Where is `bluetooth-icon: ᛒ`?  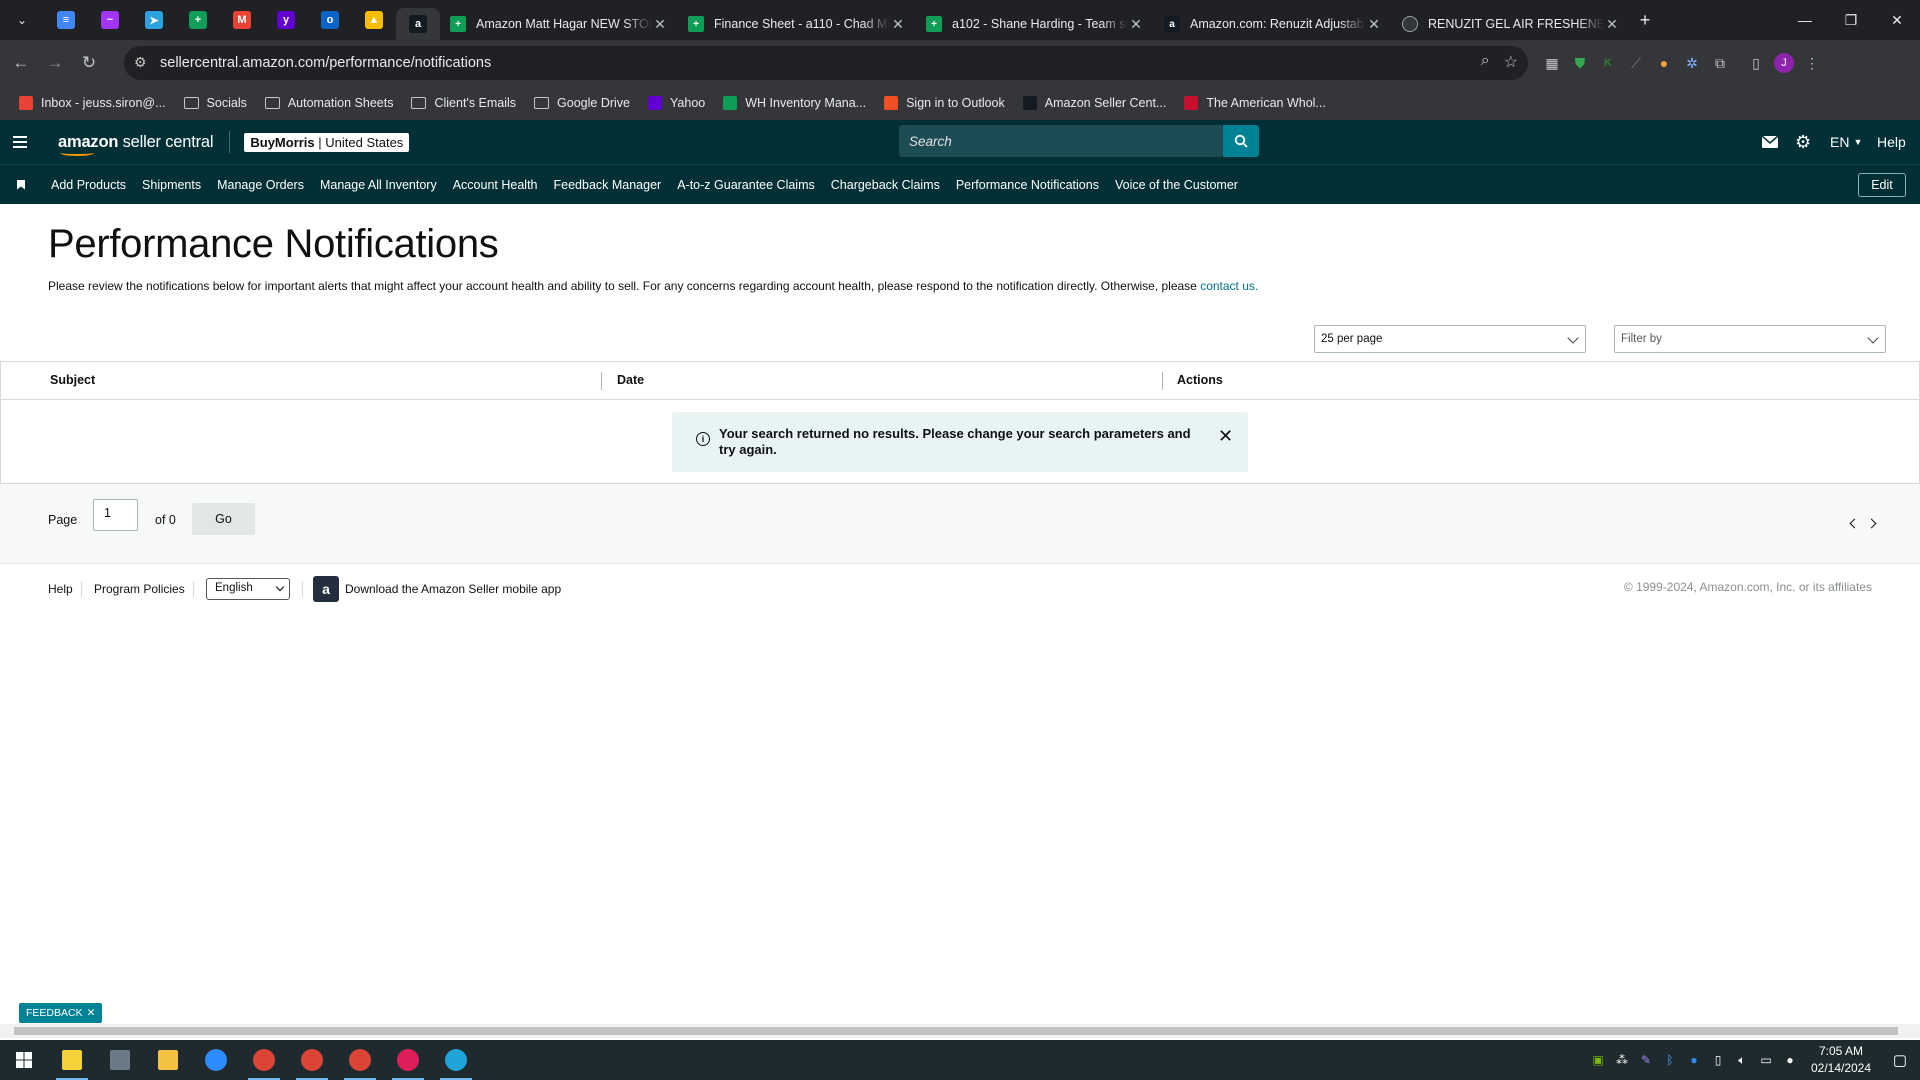 bluetooth-icon: ᛒ is located at coordinates (1670, 1060).